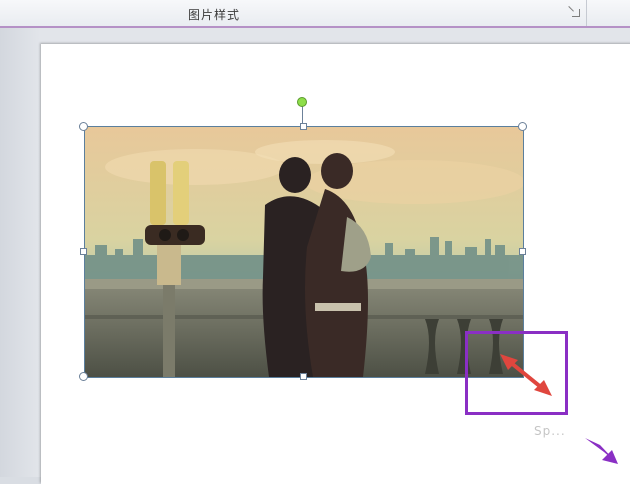 The width and height of the screenshot is (630, 484). What do you see at coordinates (586, 13) in the screenshot?
I see `ribbon-divider` at bounding box center [586, 13].